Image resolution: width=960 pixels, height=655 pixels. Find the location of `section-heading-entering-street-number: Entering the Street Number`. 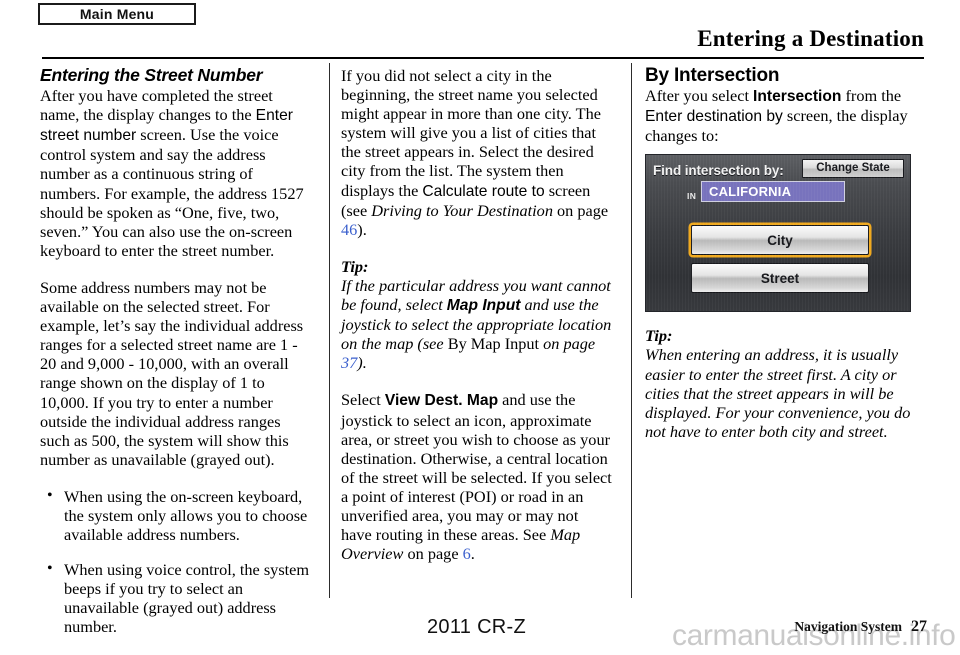

section-heading-entering-street-number: Entering the Street Number is located at coordinates (151, 75).